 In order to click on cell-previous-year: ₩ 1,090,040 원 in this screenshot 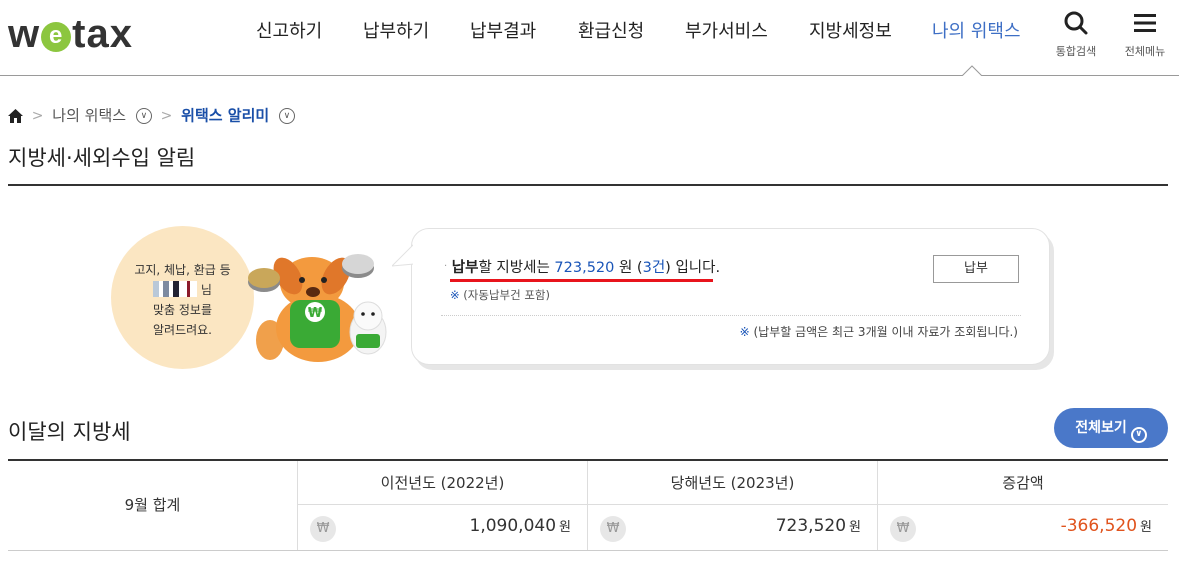, I will do `click(442, 527)`.